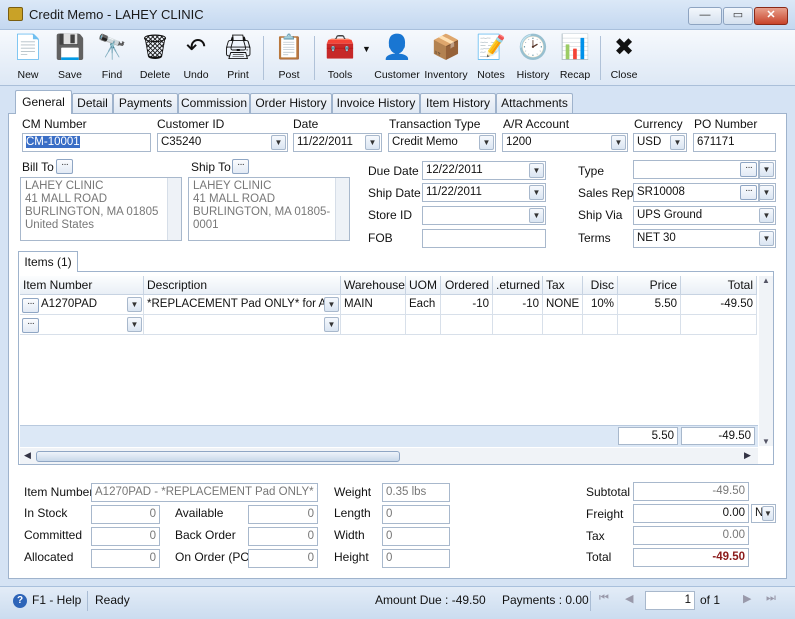 This screenshot has height=619, width=795. What do you see at coordinates (649, 325) in the screenshot?
I see `price-cell` at bounding box center [649, 325].